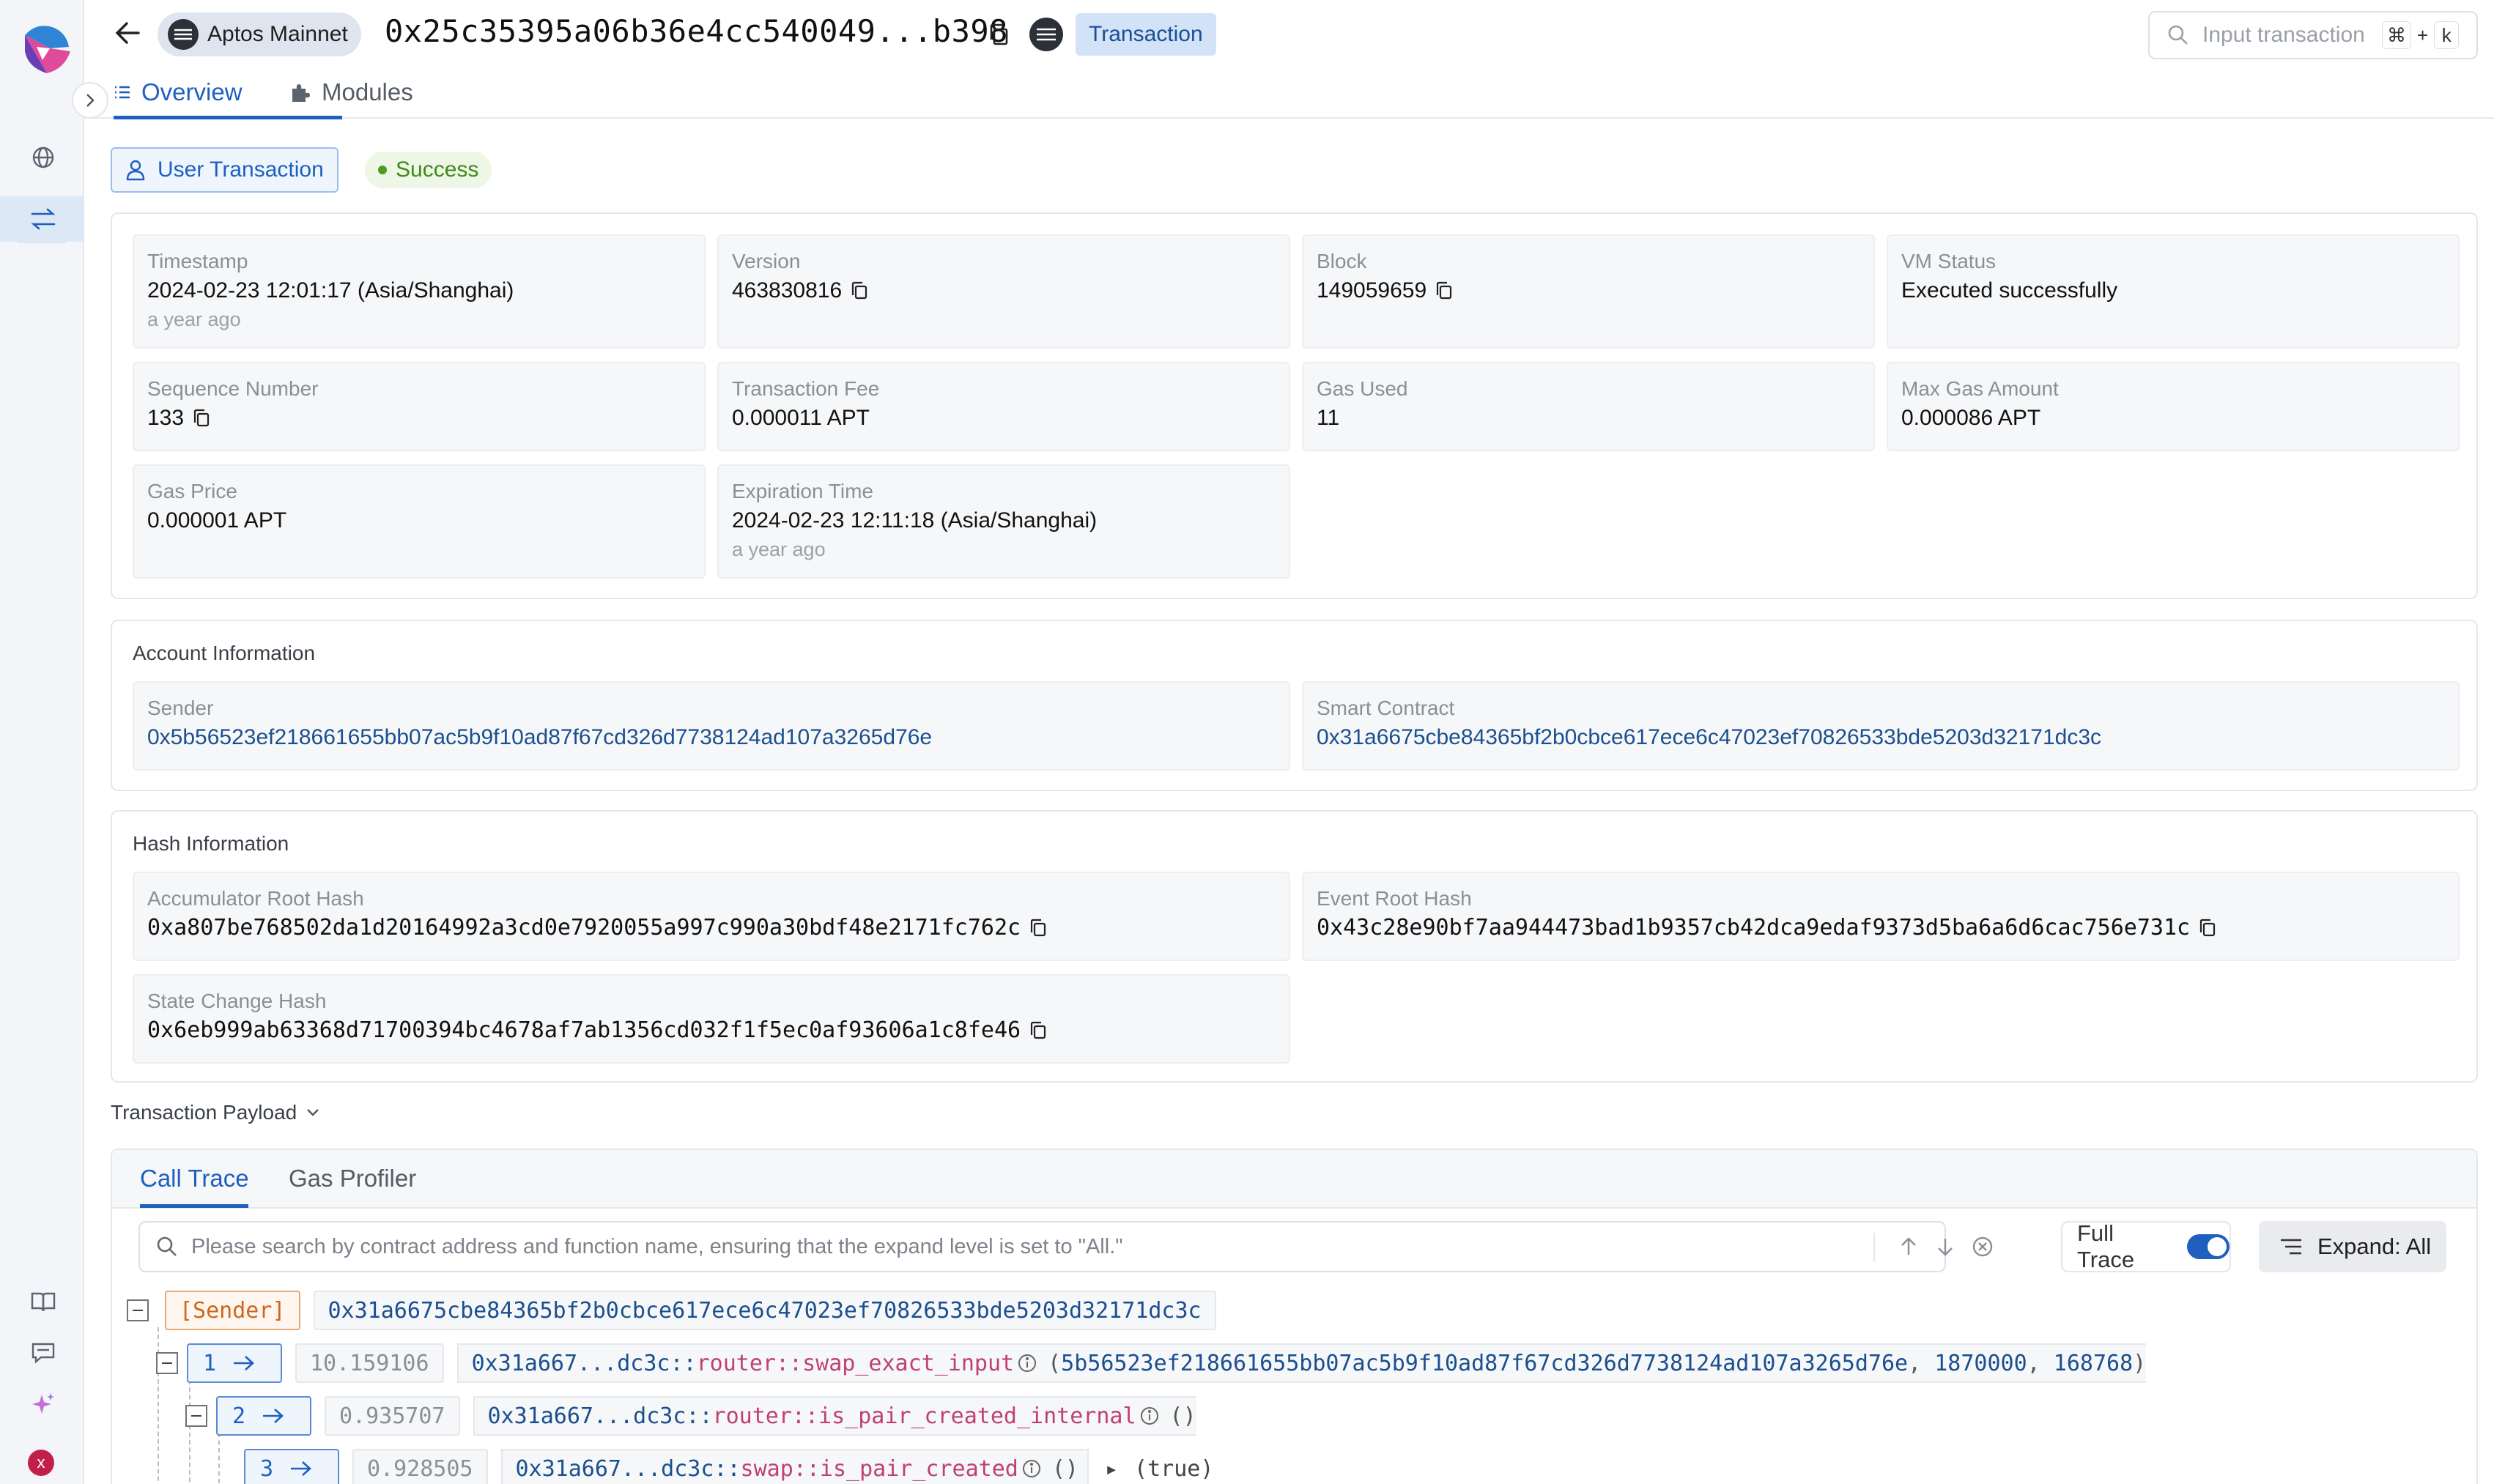 The height and width of the screenshot is (1484, 2494). I want to click on transaction-search-input: Input transaction ⌘ + k, so click(2313, 35).